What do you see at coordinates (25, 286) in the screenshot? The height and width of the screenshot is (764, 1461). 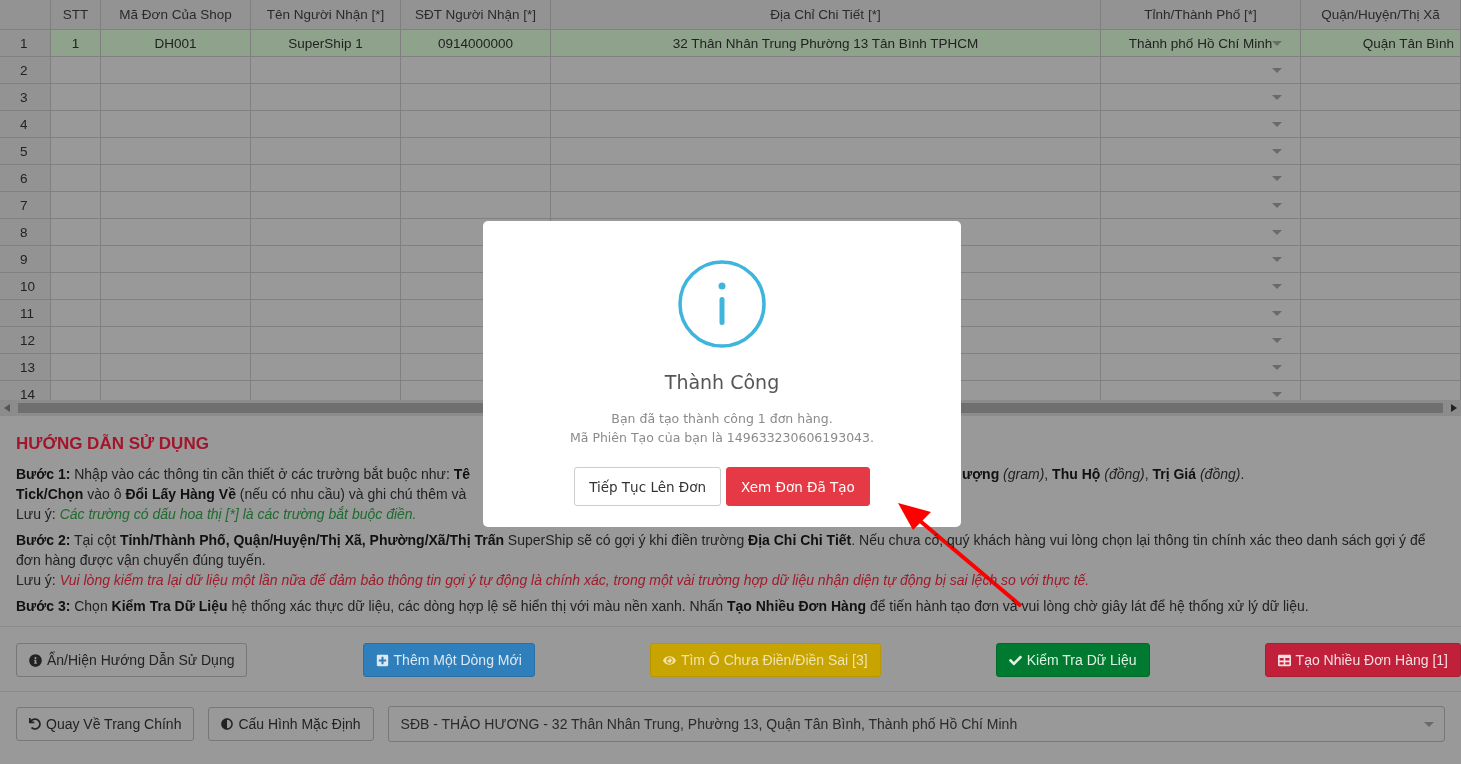 I see `row-number: 10` at bounding box center [25, 286].